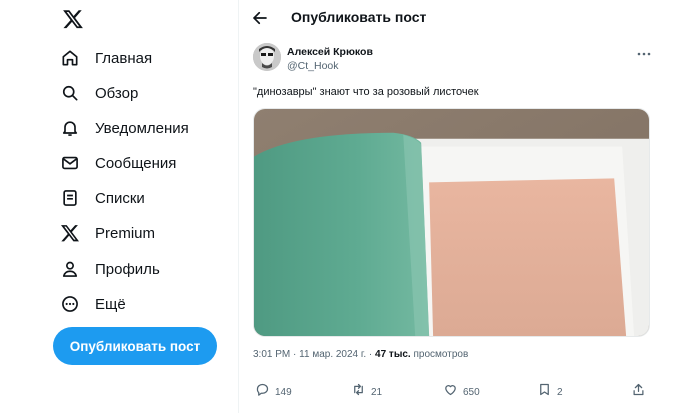 The width and height of the screenshot is (680, 413). I want to click on tweet-time: 3:01 PM, so click(271, 354).